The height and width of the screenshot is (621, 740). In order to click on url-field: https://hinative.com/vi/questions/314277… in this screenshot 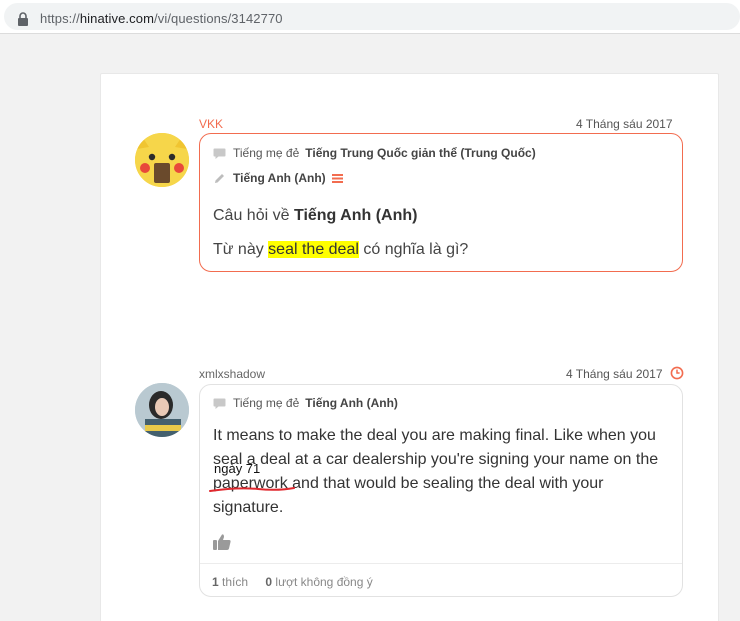, I will do `click(372, 16)`.